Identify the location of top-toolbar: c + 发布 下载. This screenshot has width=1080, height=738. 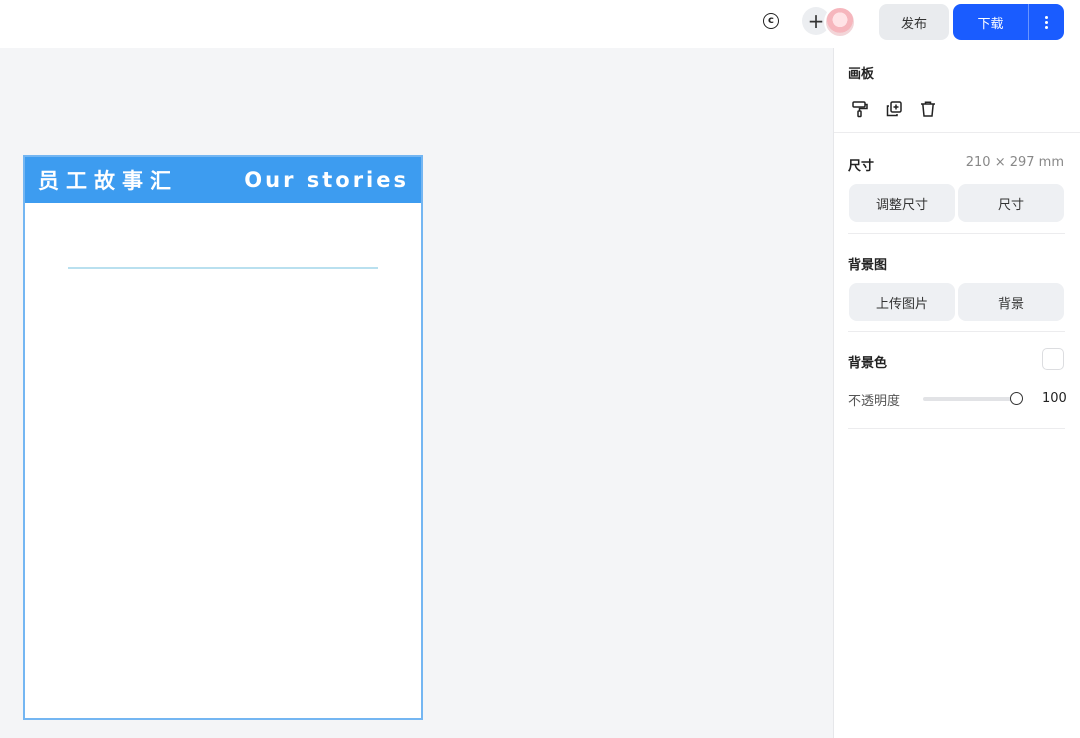
(540, 24).